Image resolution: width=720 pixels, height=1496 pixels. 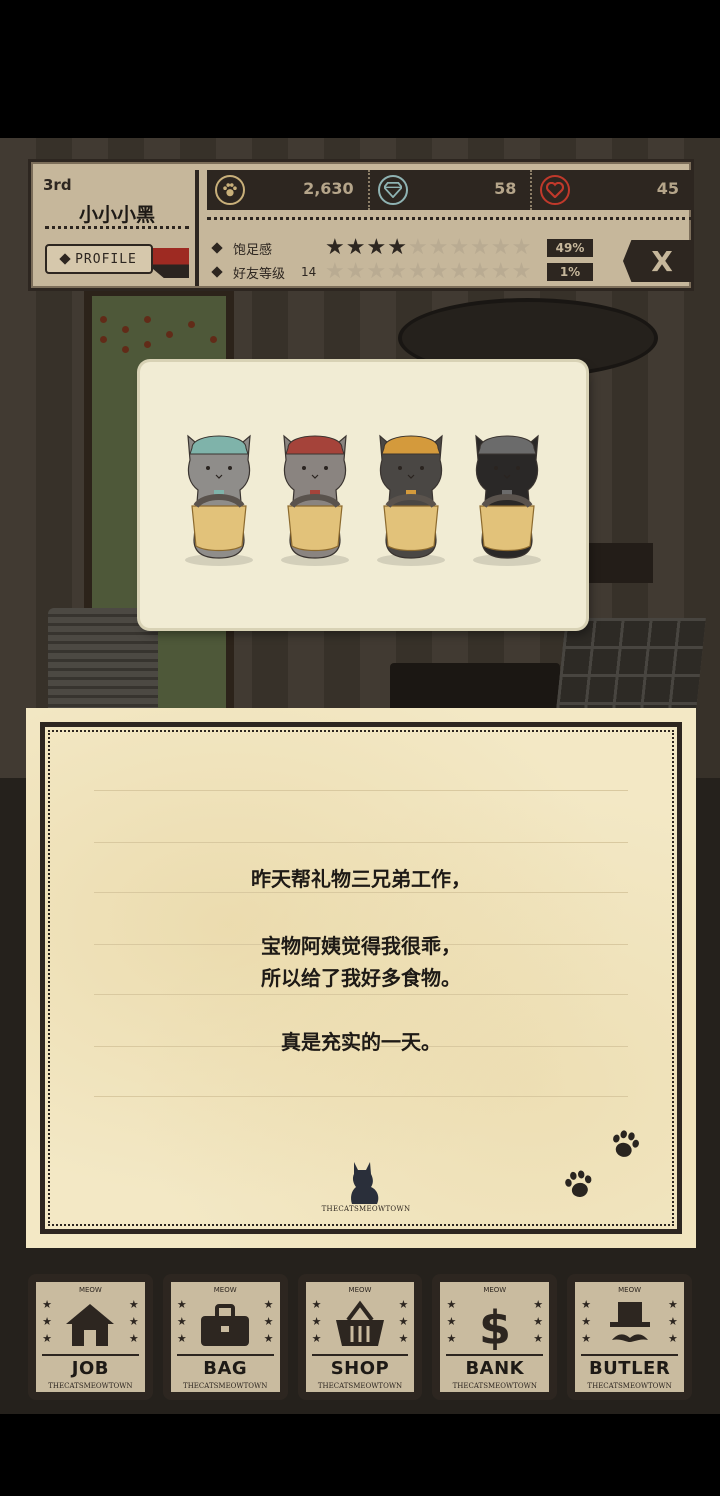 What do you see at coordinates (555, 190) in the screenshot?
I see `heart-icon` at bounding box center [555, 190].